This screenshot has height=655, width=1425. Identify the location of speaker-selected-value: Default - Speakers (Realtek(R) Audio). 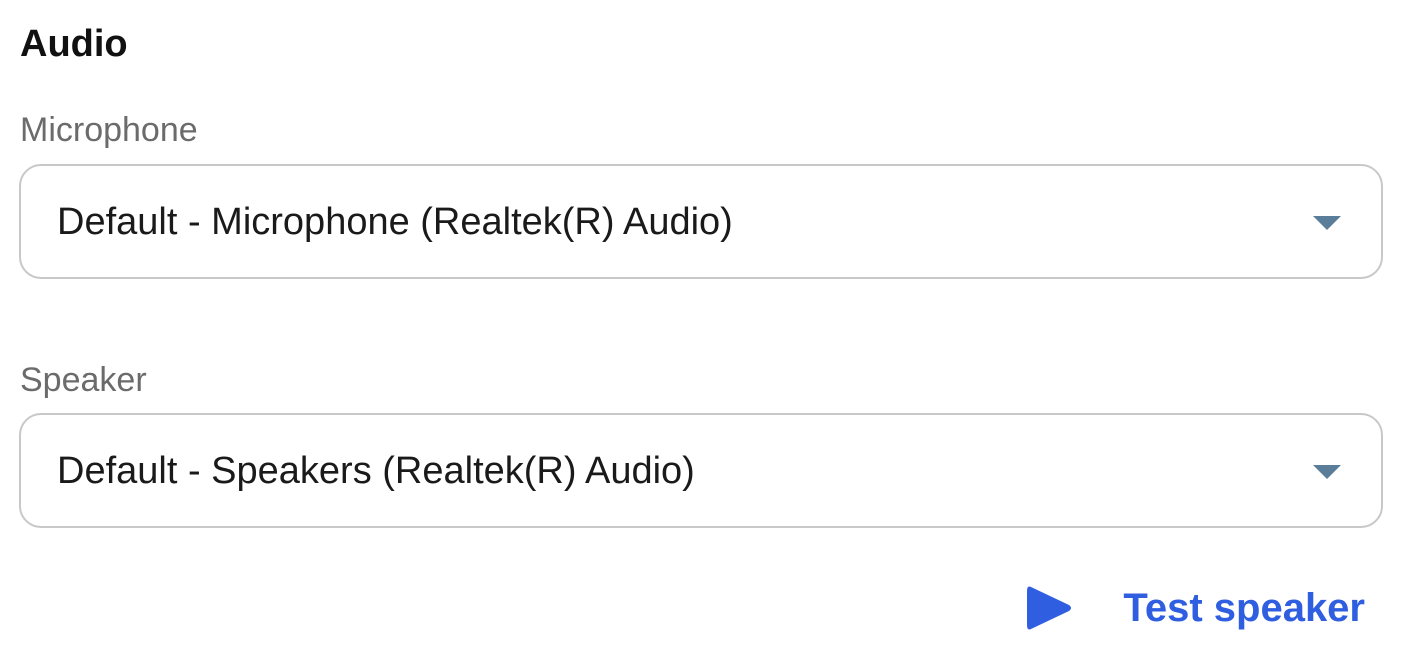
(376, 470).